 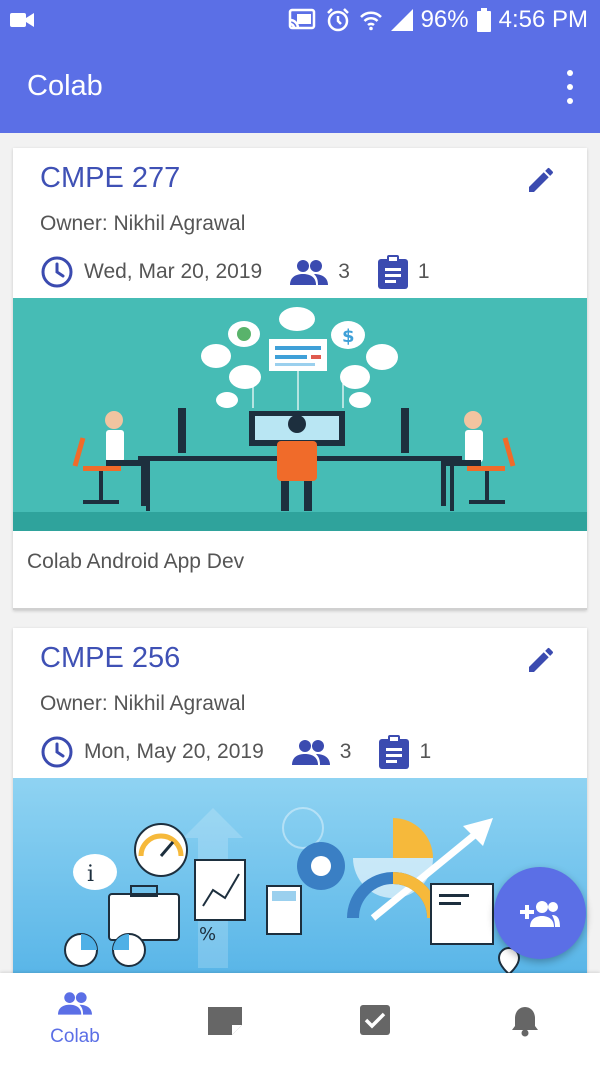 I want to click on app-title: Colab, so click(x=65, y=86).